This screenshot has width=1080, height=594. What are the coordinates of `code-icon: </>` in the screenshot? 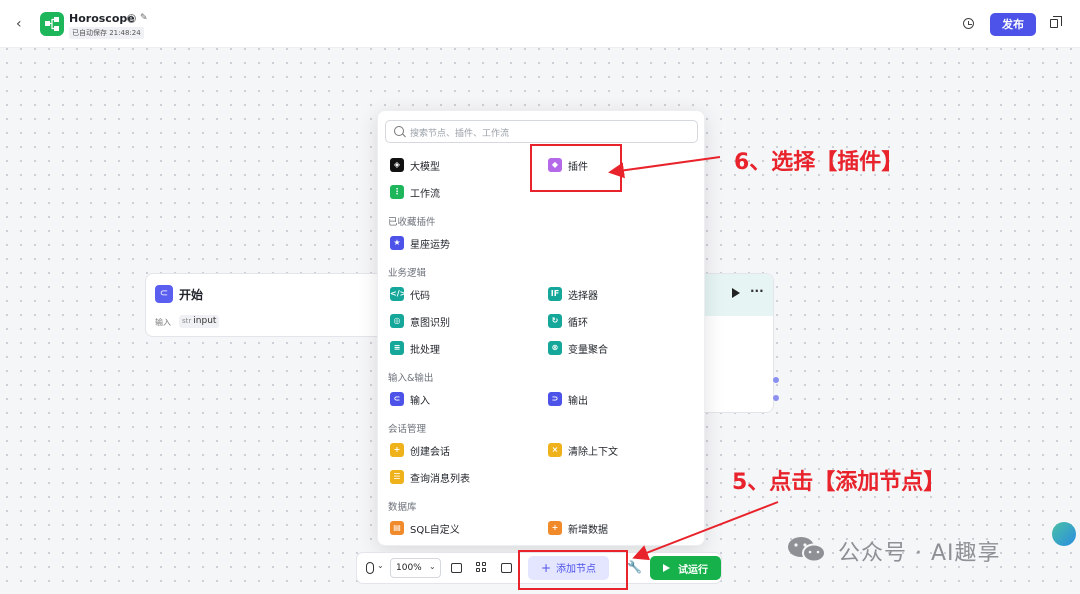 It's located at (398, 294).